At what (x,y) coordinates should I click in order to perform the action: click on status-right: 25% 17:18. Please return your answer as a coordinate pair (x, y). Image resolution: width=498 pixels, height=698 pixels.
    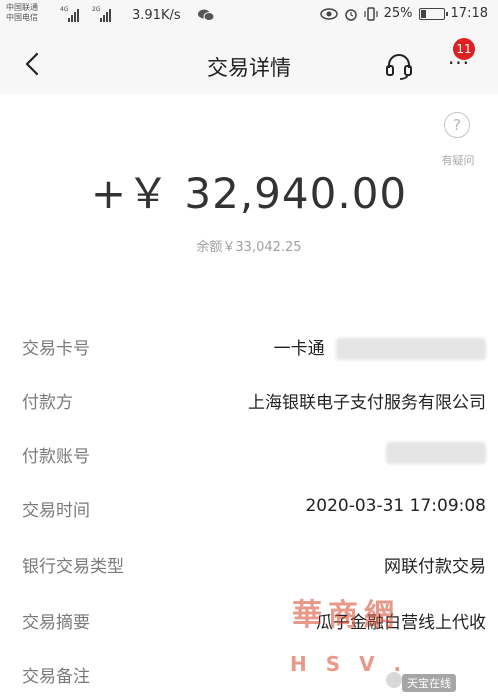
    Looking at the image, I should click on (403, 13).